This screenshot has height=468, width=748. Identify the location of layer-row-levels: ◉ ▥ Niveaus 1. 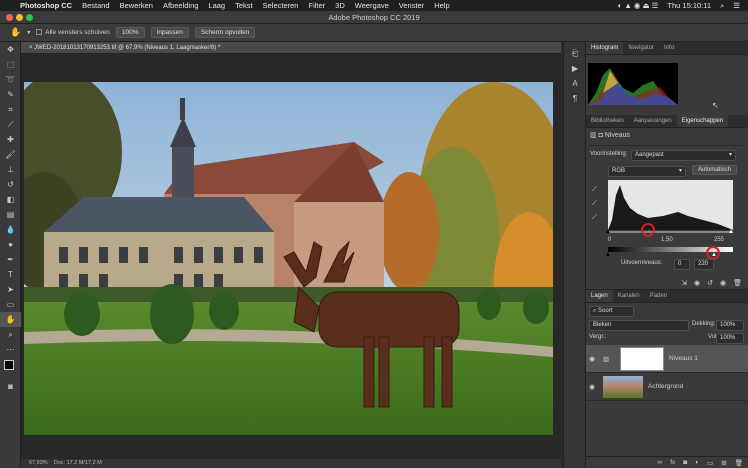
(667, 359).